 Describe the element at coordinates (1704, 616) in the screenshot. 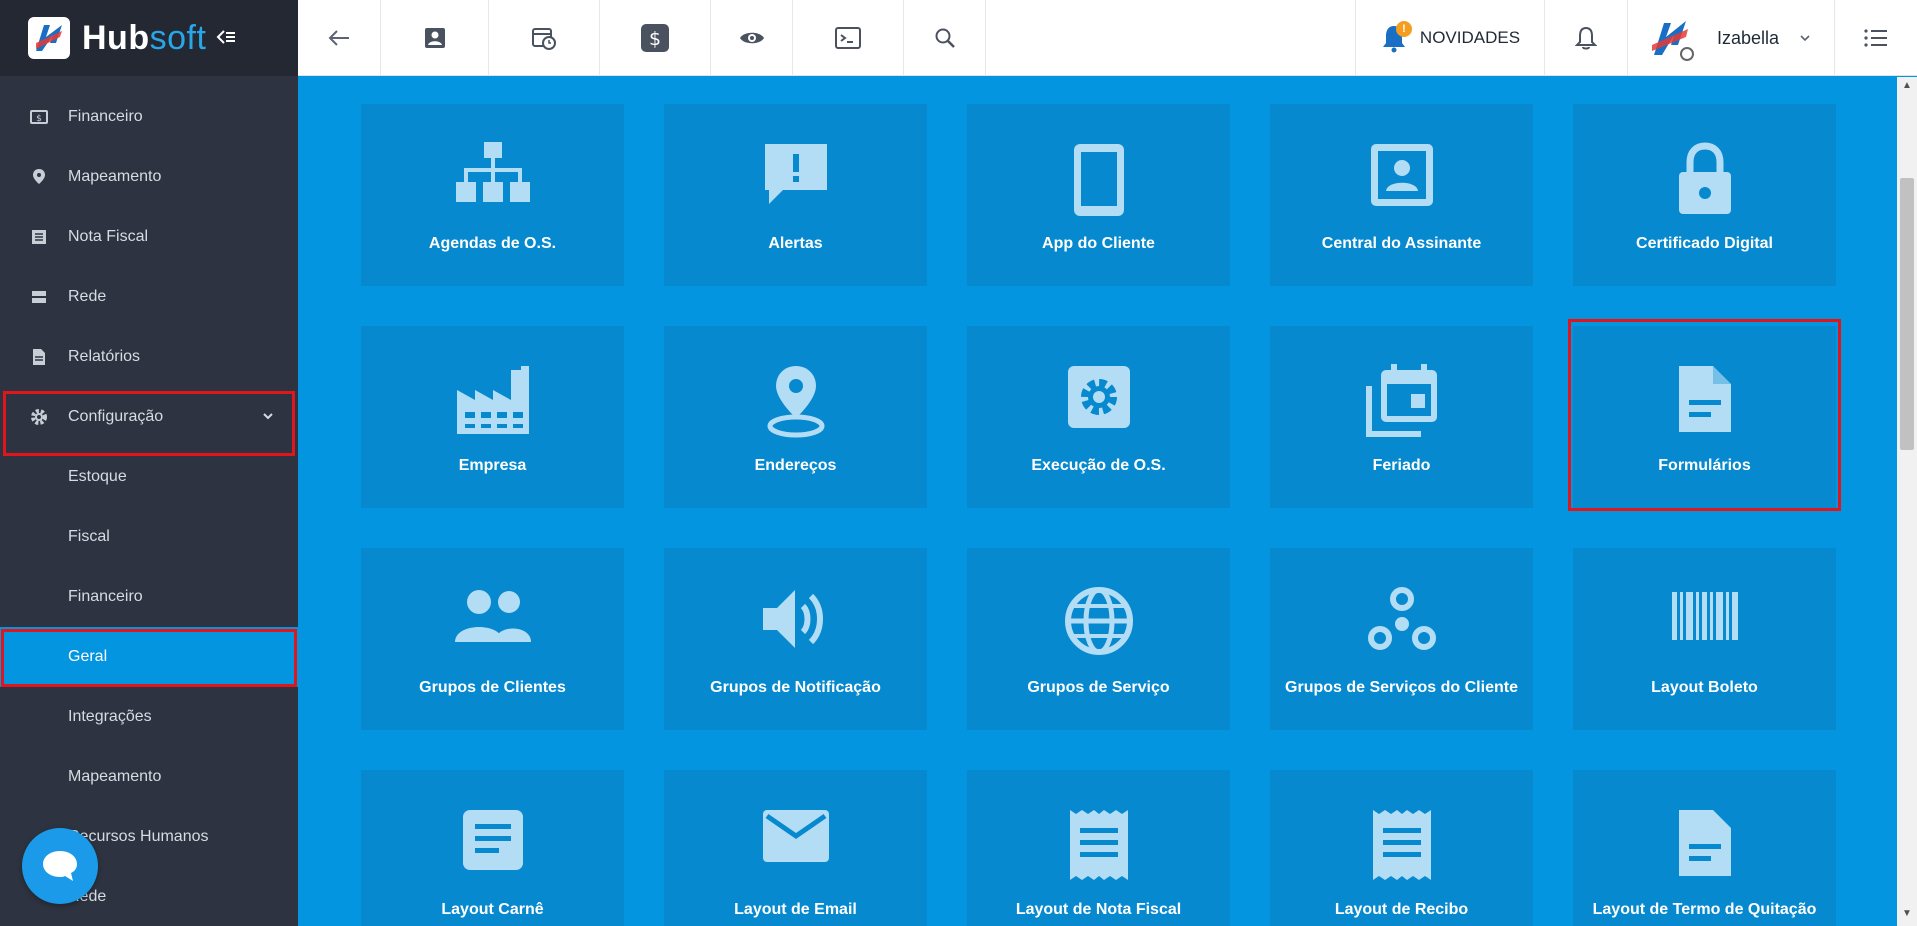

I see `barcode-icon` at that location.